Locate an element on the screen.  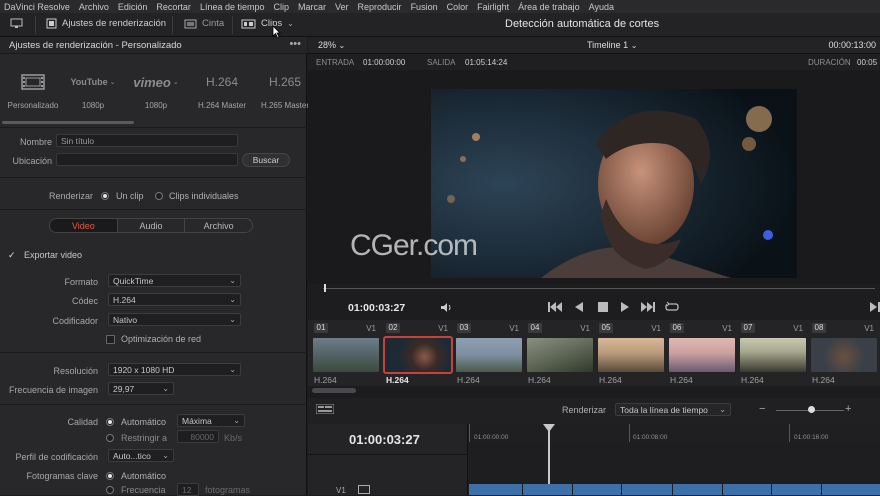
video-track-clips is located at coordinates (674, 489).